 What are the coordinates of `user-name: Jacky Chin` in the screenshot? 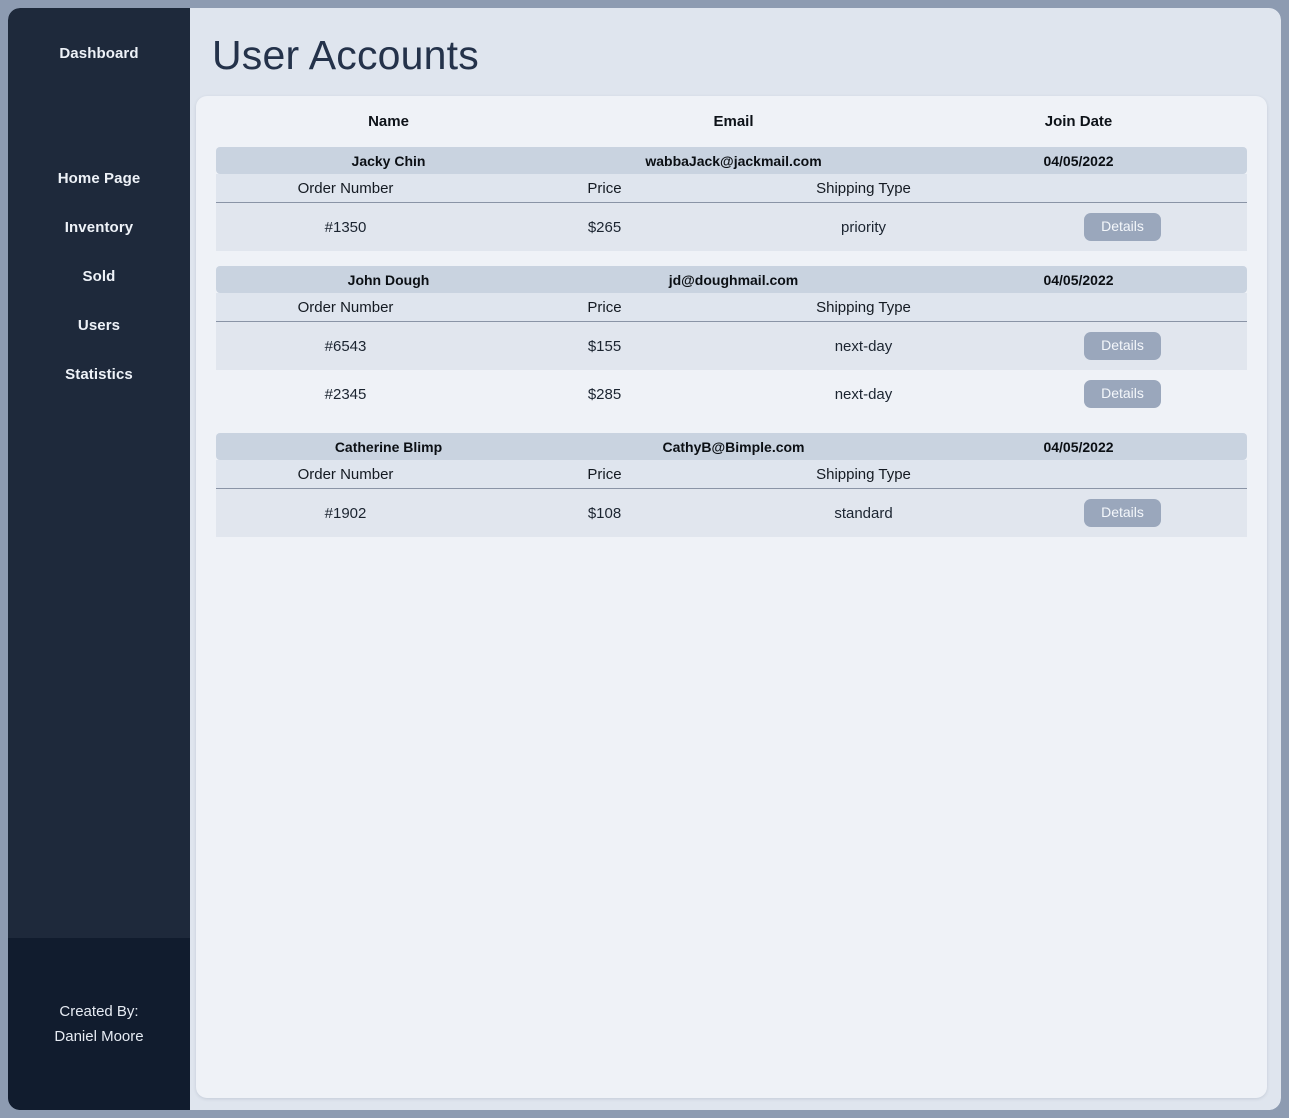 It's located at (388, 160).